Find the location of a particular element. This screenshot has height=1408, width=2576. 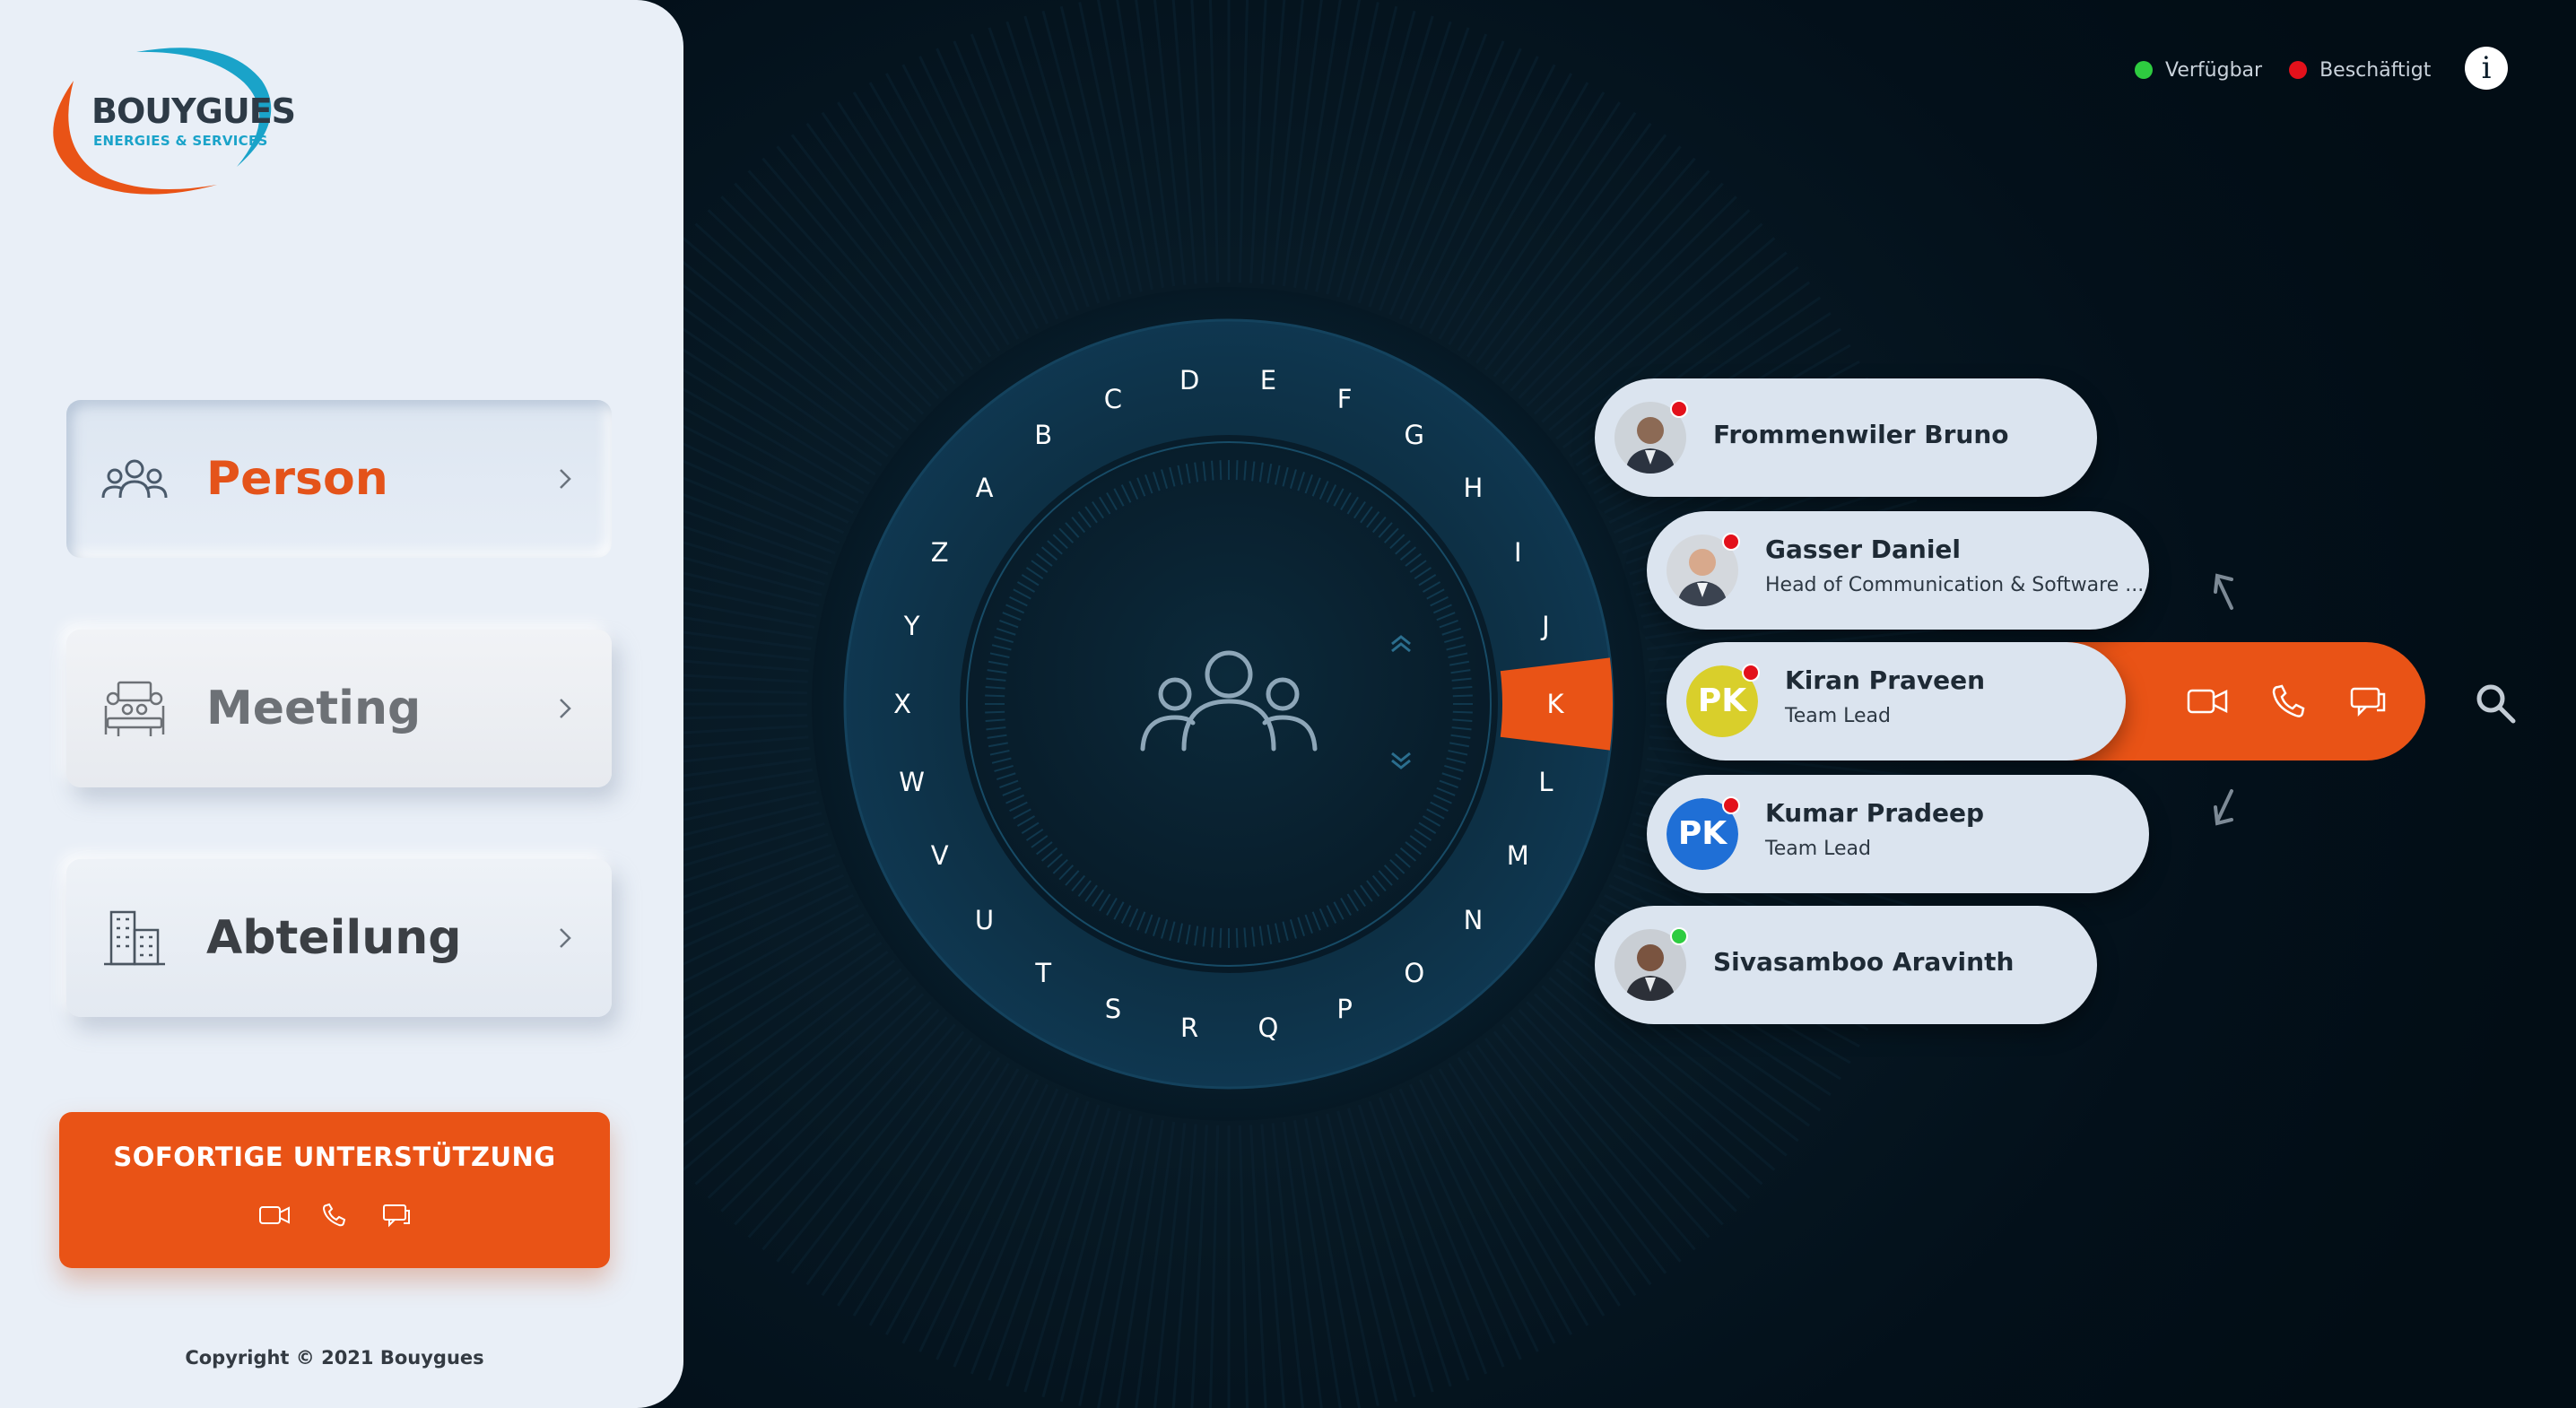

alphabet-letter-q: Q is located at coordinates (1268, 1028).